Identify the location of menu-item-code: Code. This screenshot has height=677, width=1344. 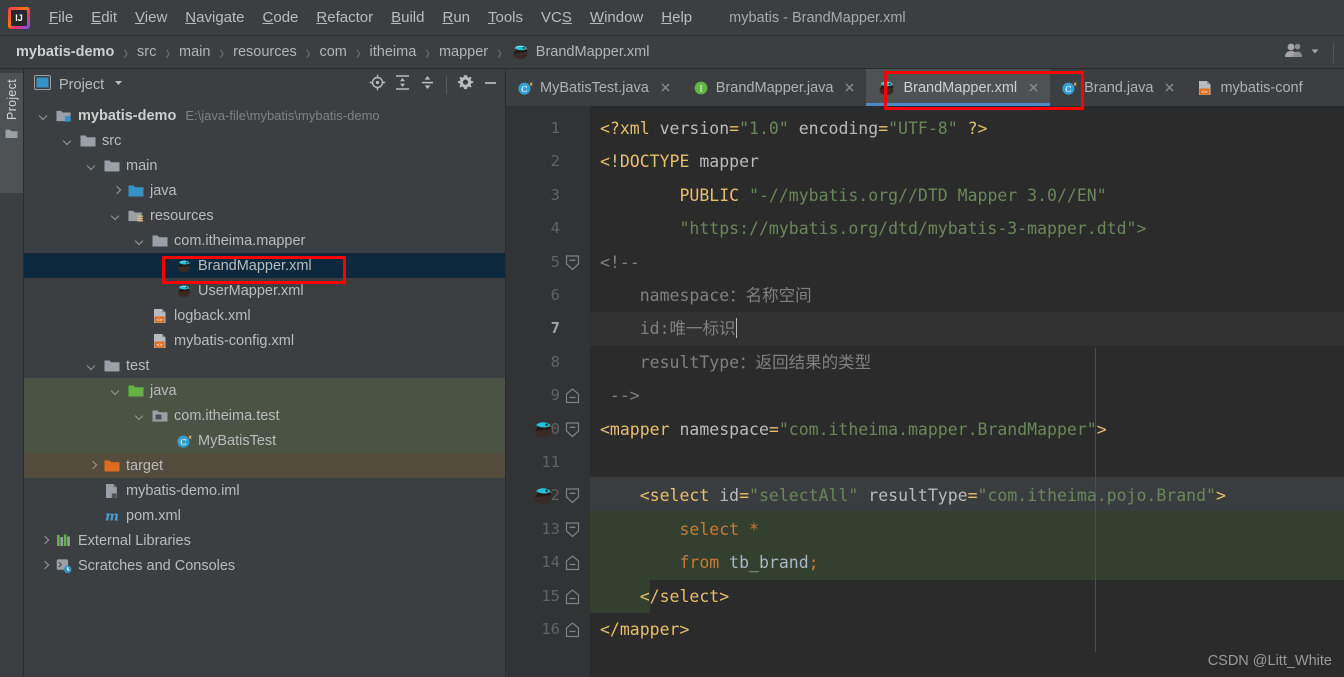
(281, 17).